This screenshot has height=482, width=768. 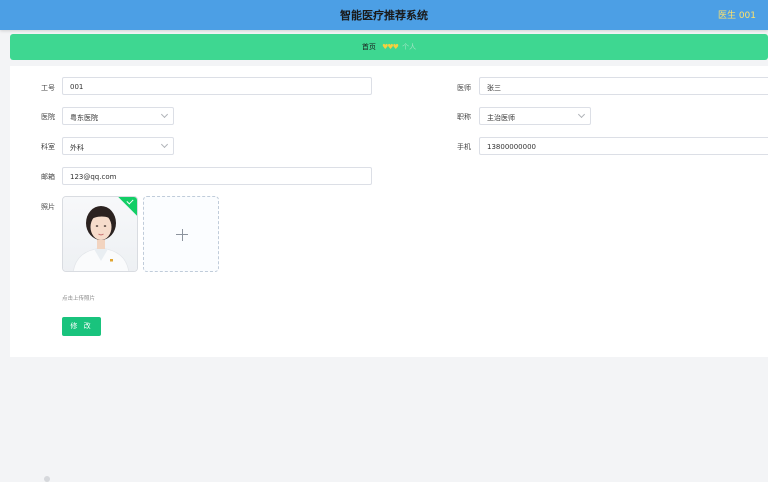 What do you see at coordinates (79, 299) in the screenshot?
I see `upload-tip-text: 点击上传照片` at bounding box center [79, 299].